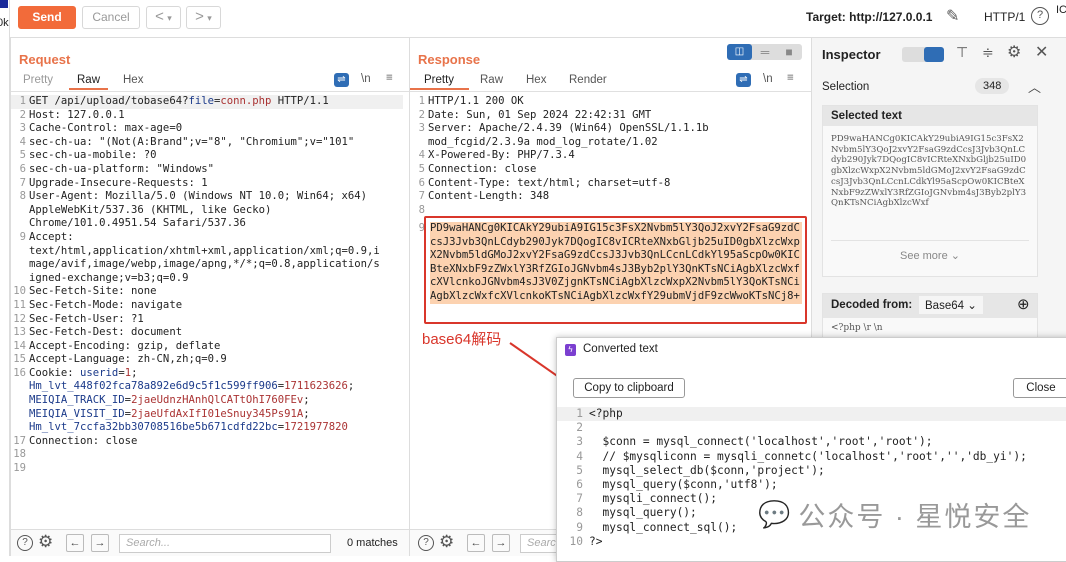 Image resolution: width=1066 pixels, height=562 pixels. I want to click on code-line: 7 Upgrade-Insecure-Requests: 1, so click(207, 184).